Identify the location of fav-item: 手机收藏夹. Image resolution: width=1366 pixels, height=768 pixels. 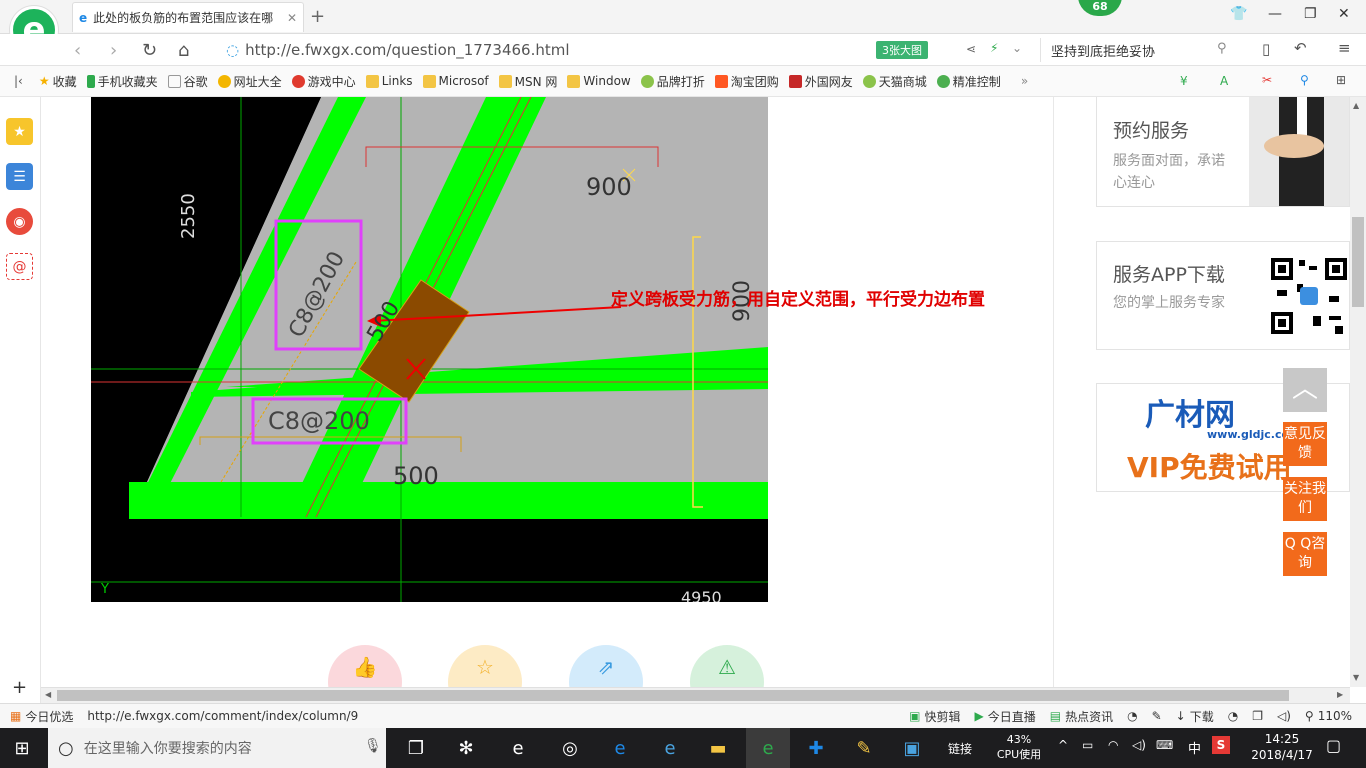
(122, 81).